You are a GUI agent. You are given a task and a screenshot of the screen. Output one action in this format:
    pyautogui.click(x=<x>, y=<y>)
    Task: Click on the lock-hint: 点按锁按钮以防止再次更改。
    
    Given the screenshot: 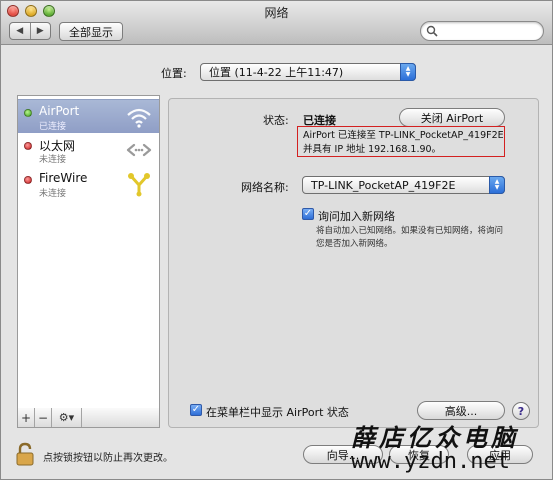 What is the action you would take?
    pyautogui.click(x=108, y=458)
    